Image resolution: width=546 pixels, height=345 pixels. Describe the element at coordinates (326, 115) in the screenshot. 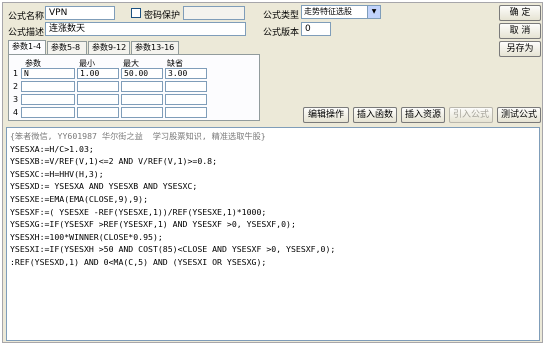

I see `edit-operation-button: 编辑操作` at that location.